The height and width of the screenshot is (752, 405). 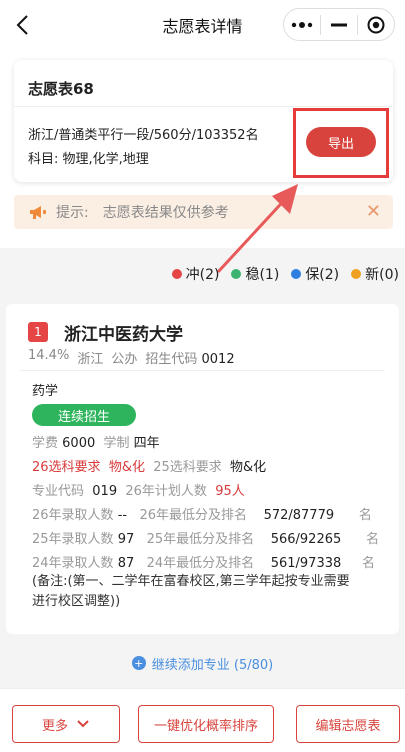 What do you see at coordinates (373, 211) in the screenshot?
I see `close-icon: ✕` at bounding box center [373, 211].